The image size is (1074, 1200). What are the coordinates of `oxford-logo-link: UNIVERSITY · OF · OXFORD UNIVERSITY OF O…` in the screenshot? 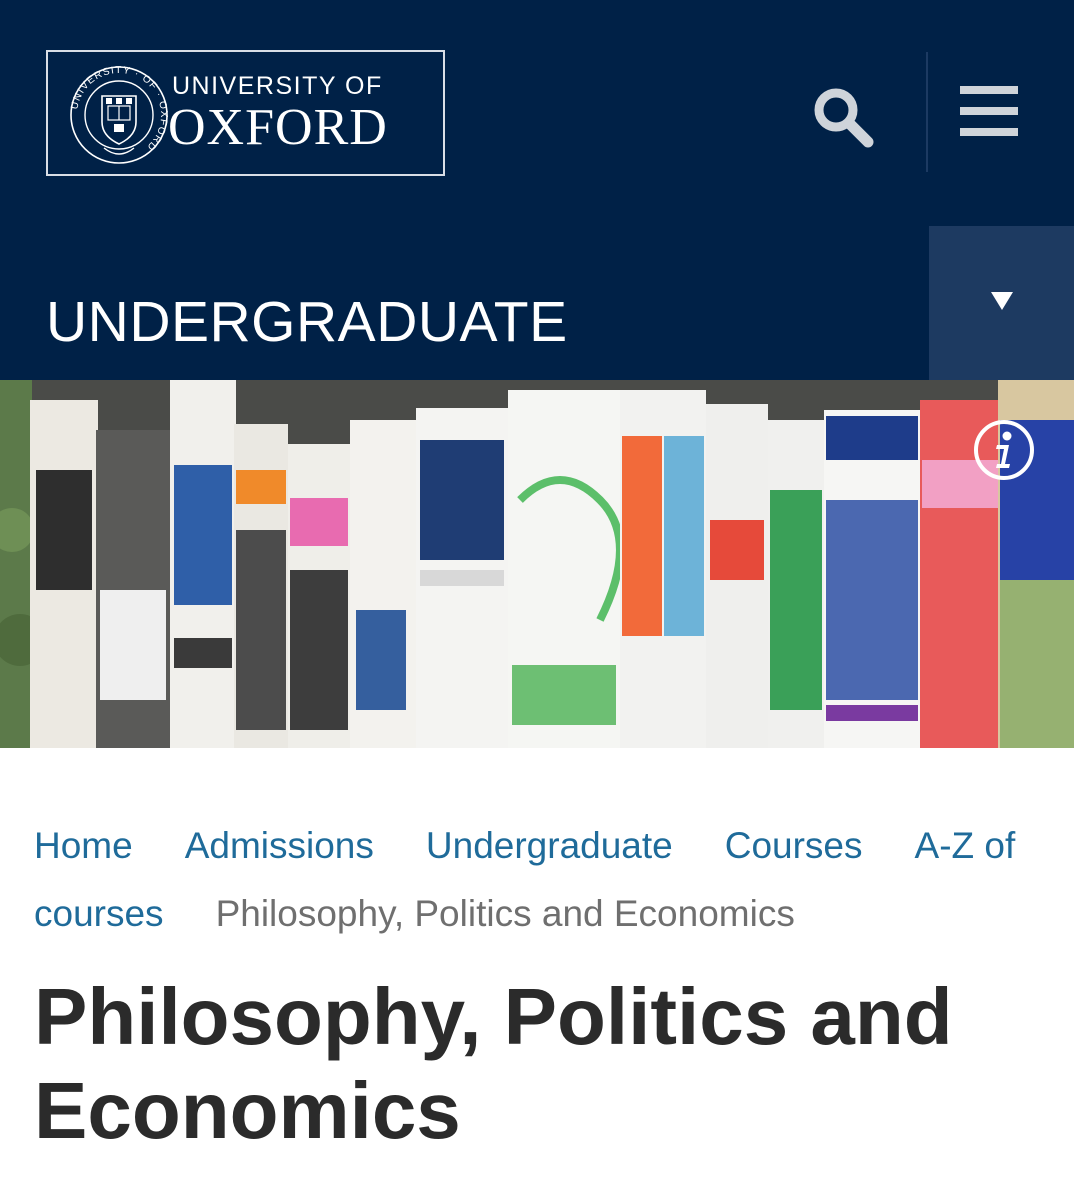 It's located at (245, 113).